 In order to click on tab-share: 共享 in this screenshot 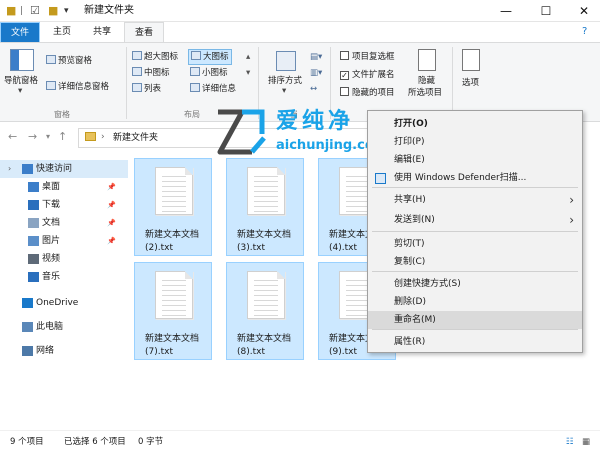, I will do `click(102, 32)`.